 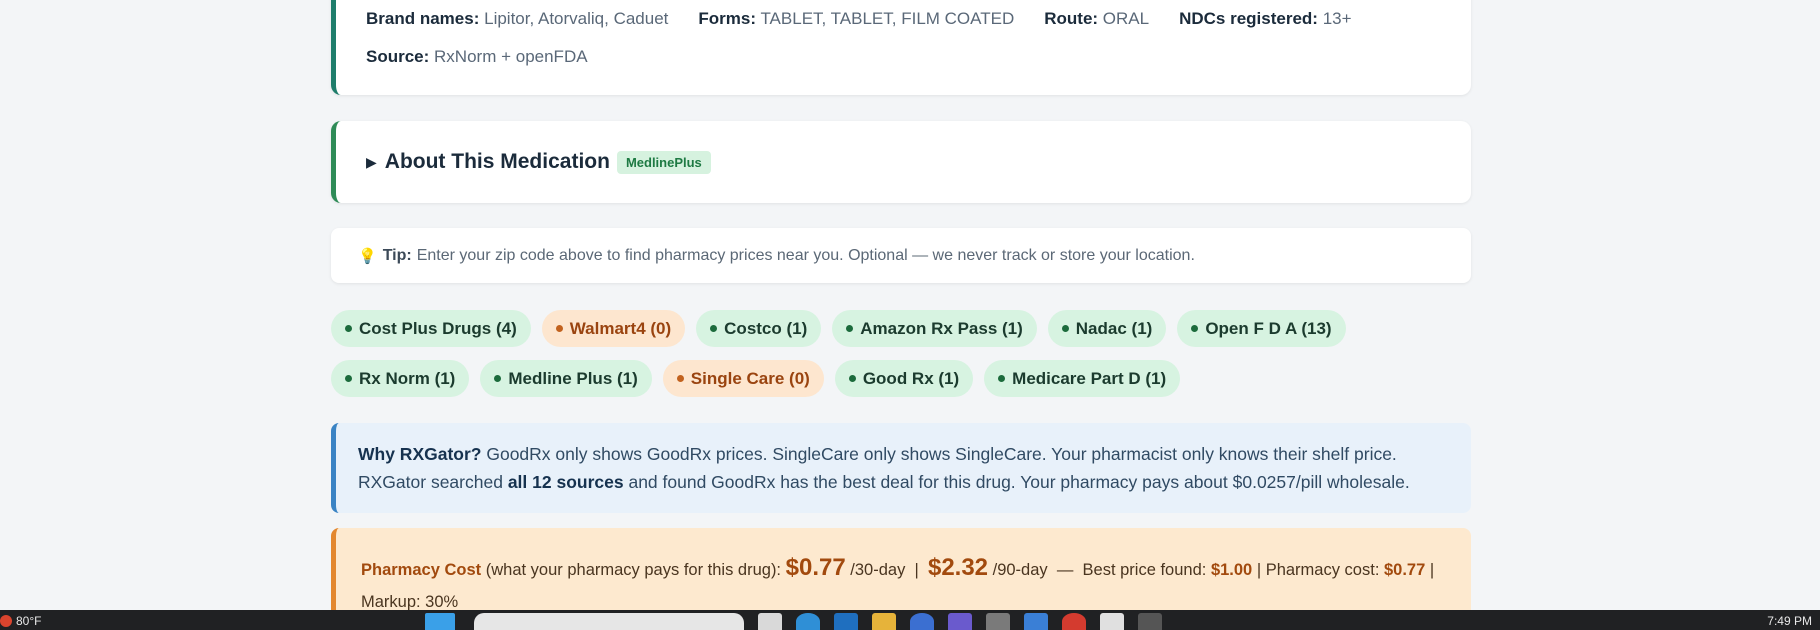 I want to click on per-90-day: /90-day, so click(x=1020, y=570).